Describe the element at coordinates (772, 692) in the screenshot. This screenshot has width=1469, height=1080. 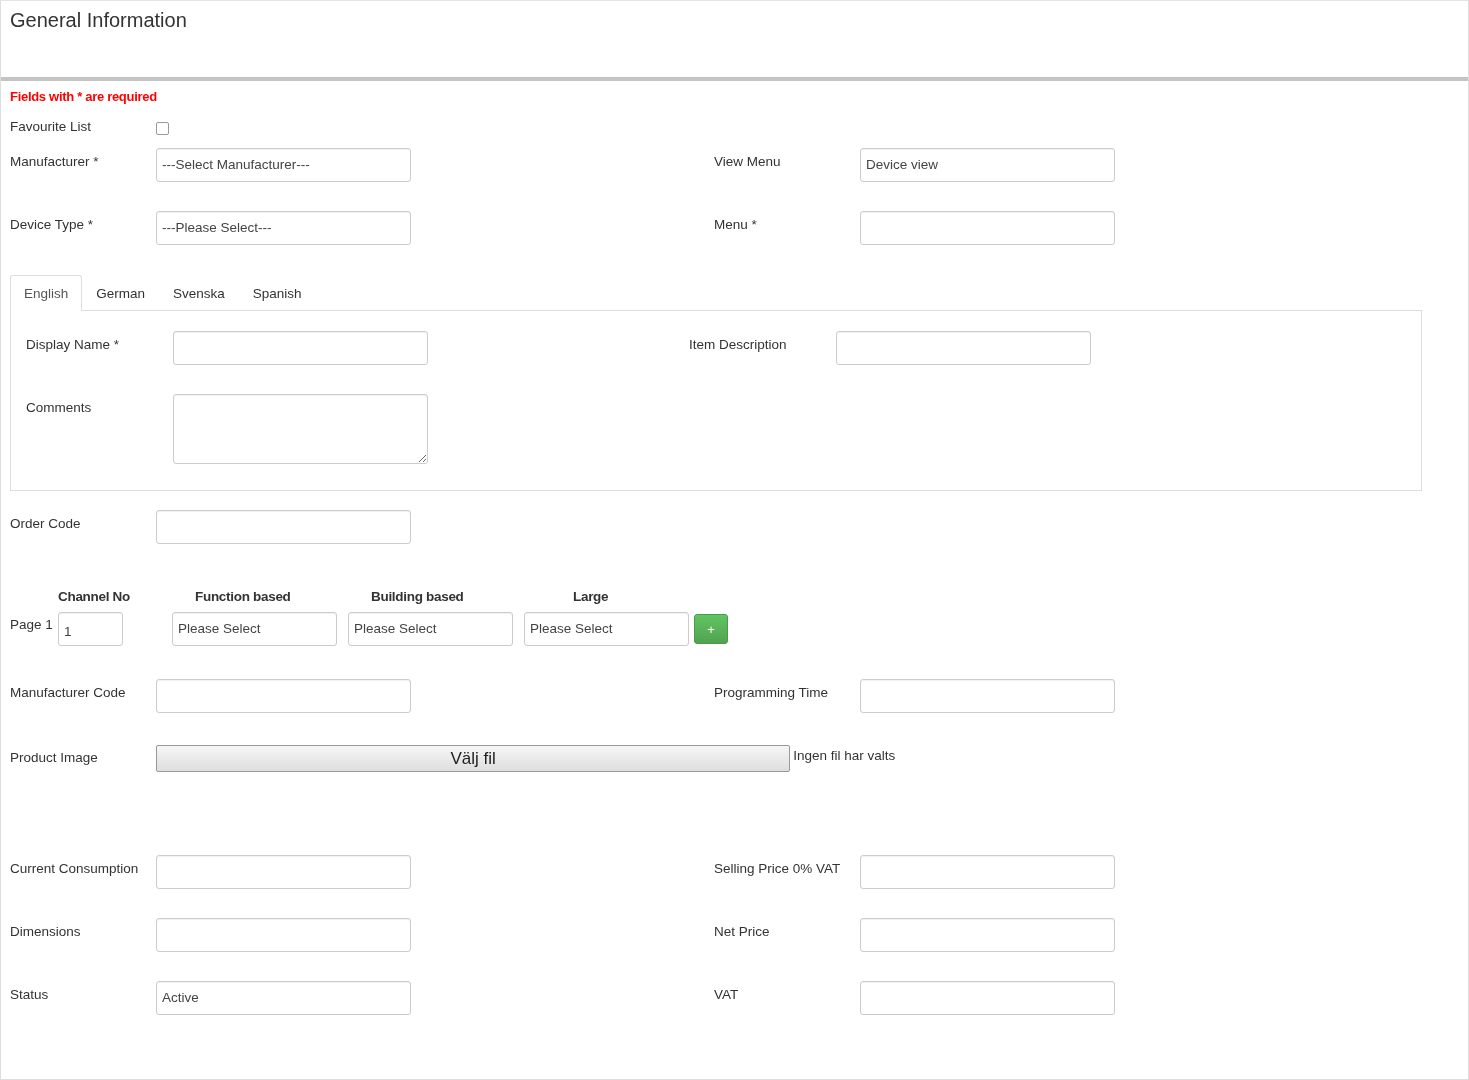
I see `field-label: Programming Time` at that location.